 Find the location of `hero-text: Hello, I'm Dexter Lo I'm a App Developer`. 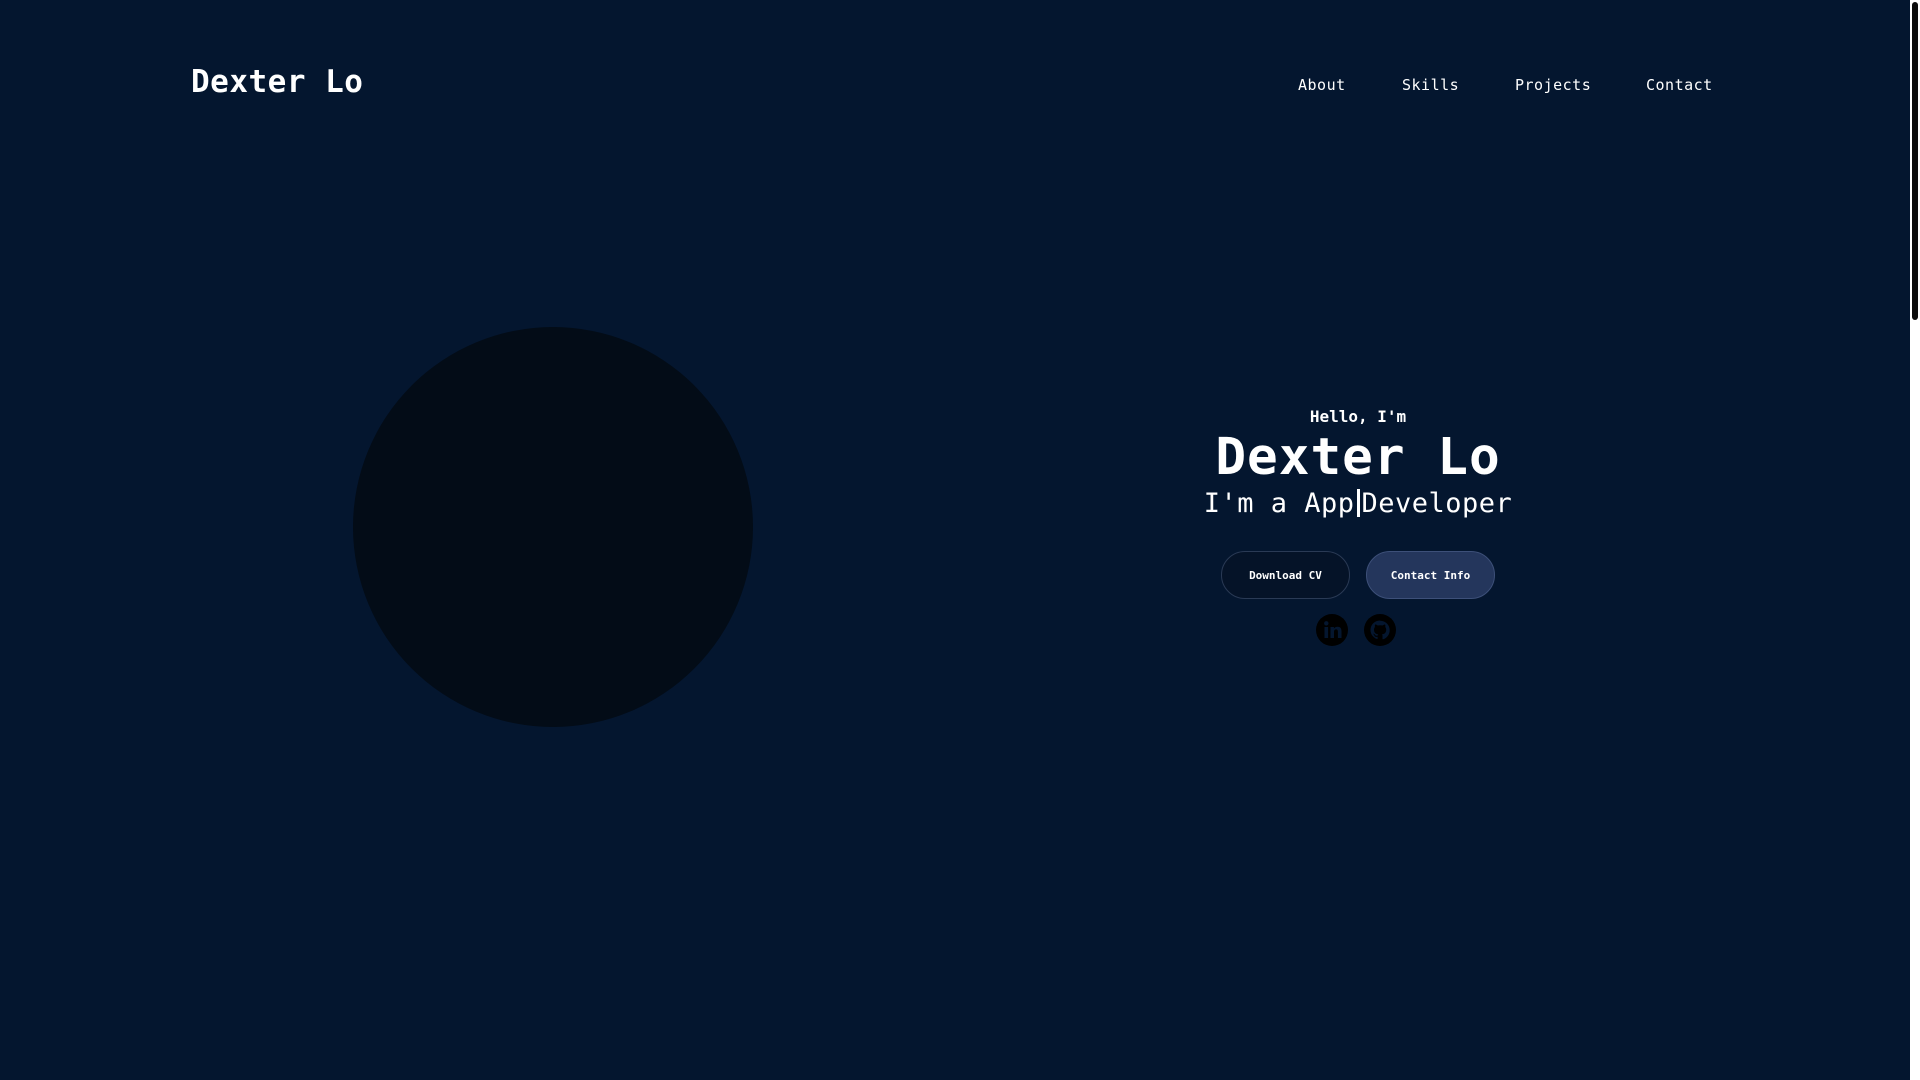

hero-text: Hello, I'm Dexter Lo I'm a App Developer is located at coordinates (1358, 459).